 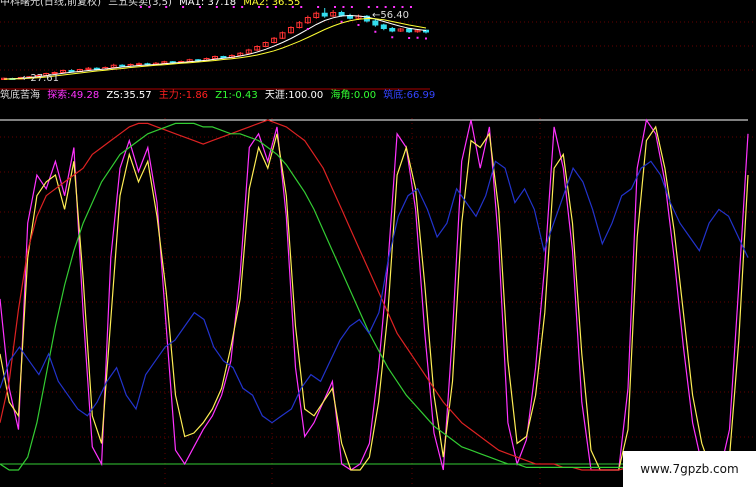 I want to click on sub-item-6-label: 筑底:, so click(x=395, y=95).